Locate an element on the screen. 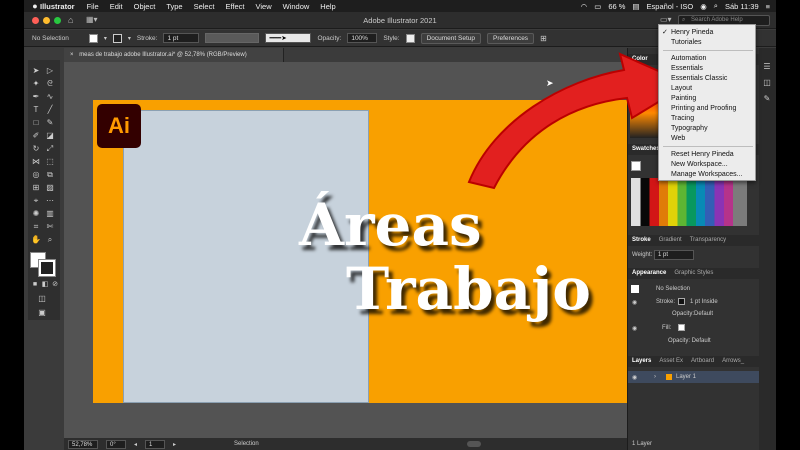 The width and height of the screenshot is (800, 450). appearance-opacity-value: Default is located at coordinates (703, 314).